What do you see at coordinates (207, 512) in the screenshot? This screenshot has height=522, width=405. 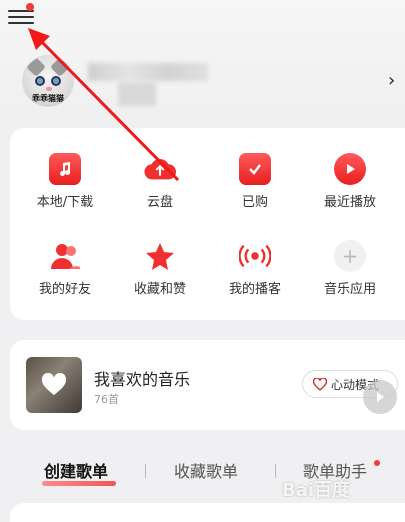 I see `playlist-list-card` at bounding box center [207, 512].